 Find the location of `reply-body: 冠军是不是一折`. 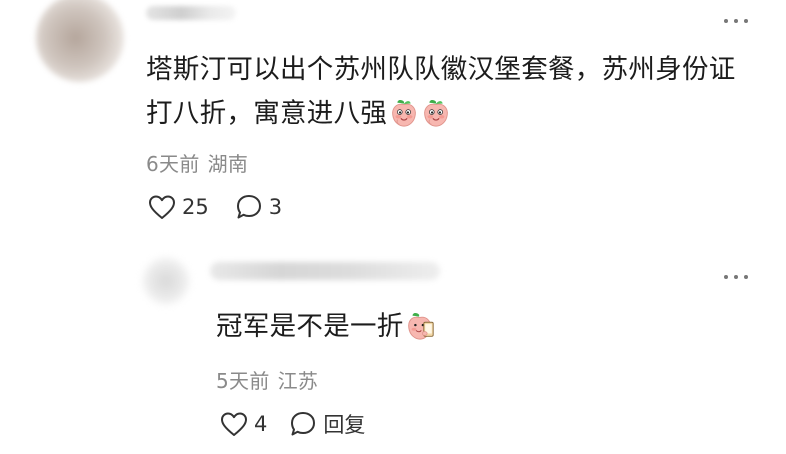

reply-body: 冠军是不是一折 is located at coordinates (310, 326).